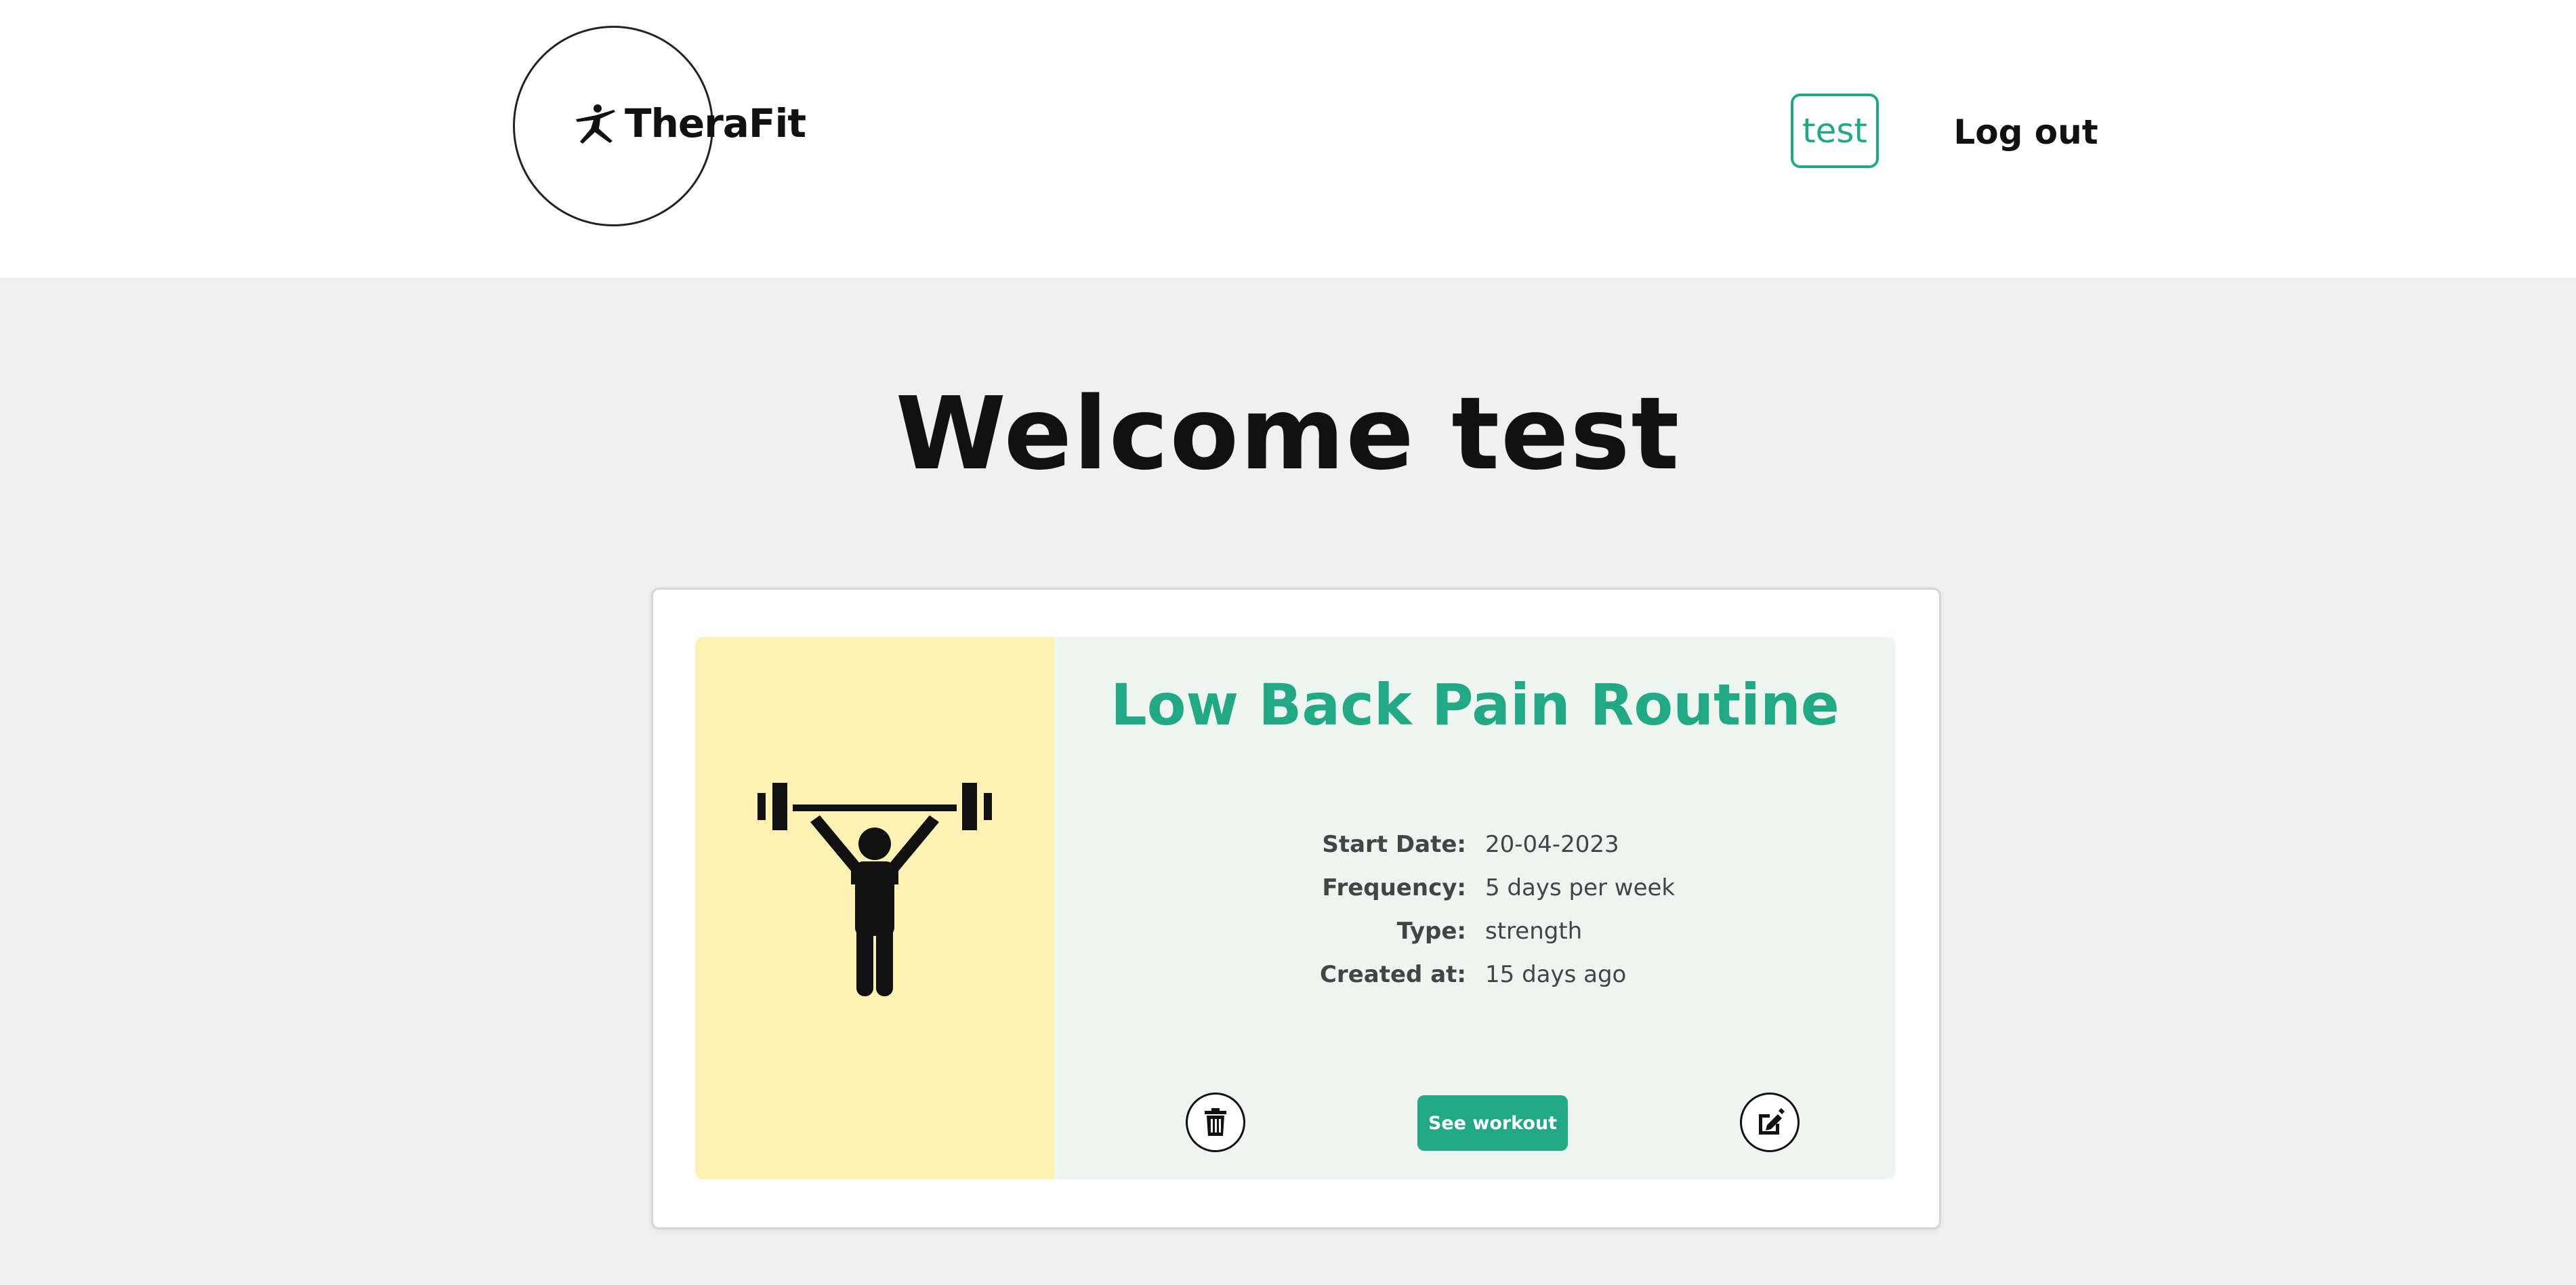 The width and height of the screenshot is (2576, 1285). I want to click on logout-link: Log out, so click(2025, 132).